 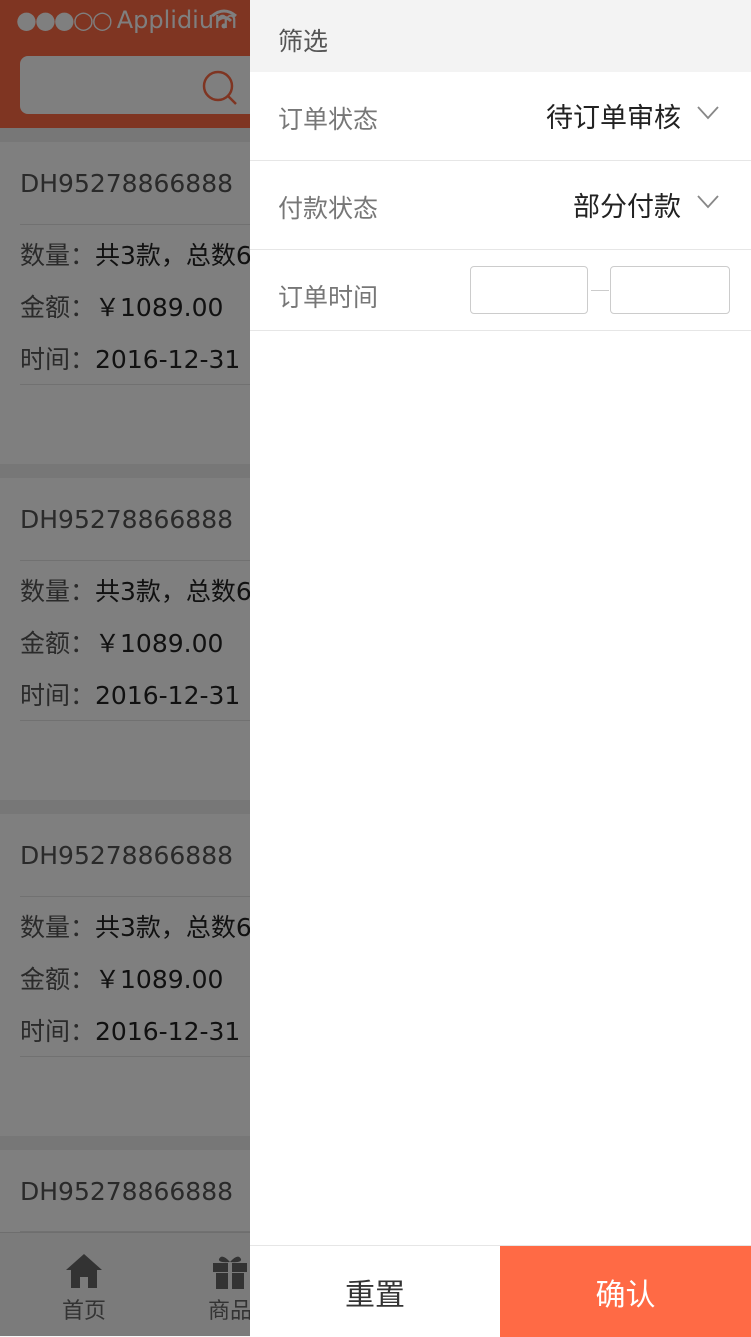 What do you see at coordinates (500, 205) in the screenshot?
I see `payment-status-filter: 付款状态 部分付款` at bounding box center [500, 205].